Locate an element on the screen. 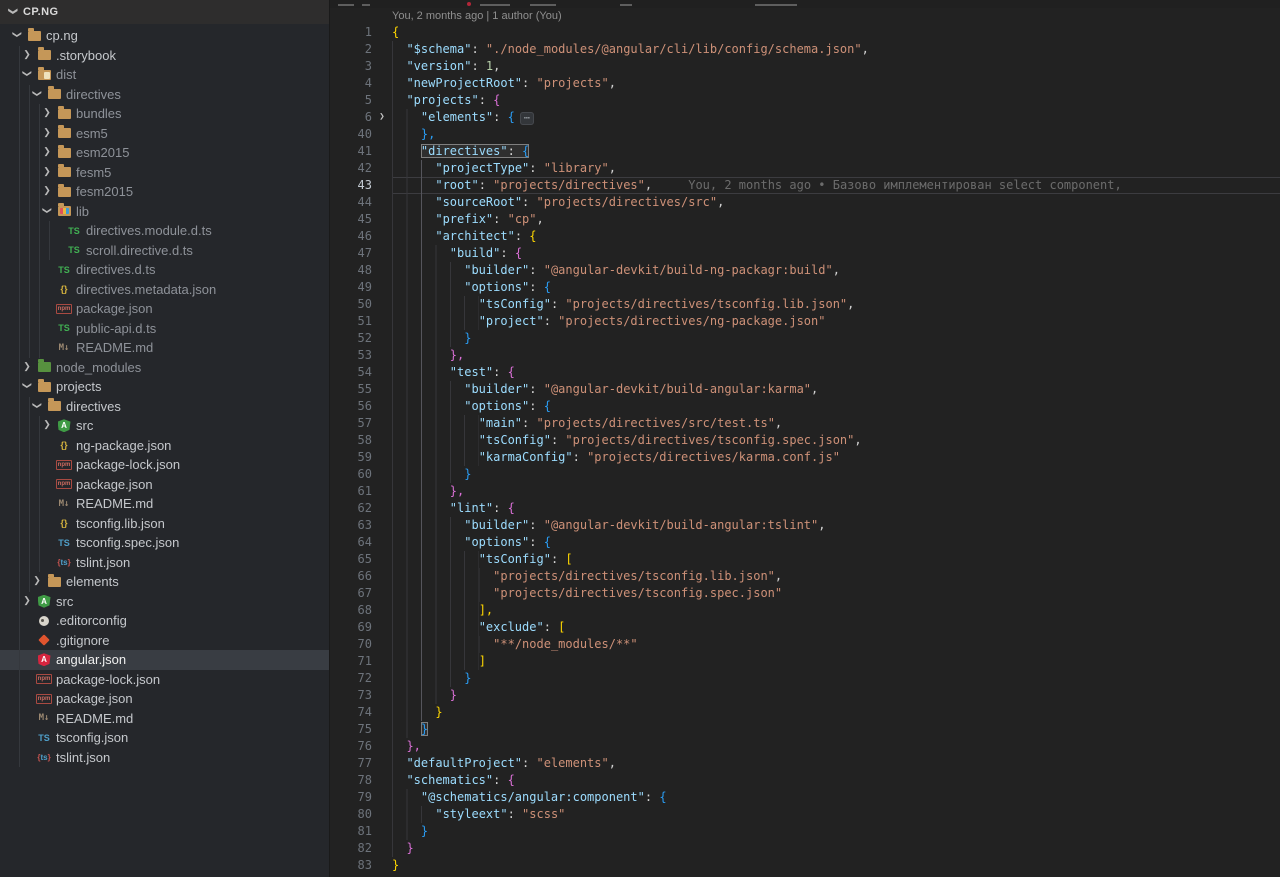 Image resolution: width=1280 pixels, height=877 pixels. tree-item-lib: ❯ lib is located at coordinates (164, 211).